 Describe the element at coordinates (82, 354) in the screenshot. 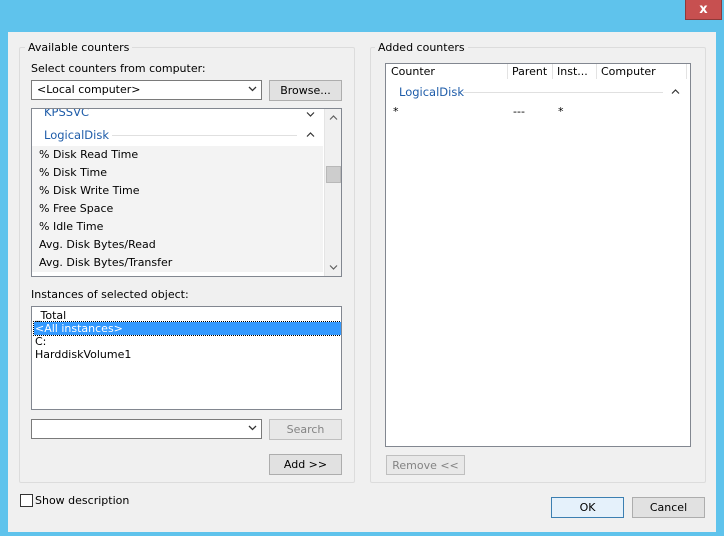

I see `instance-item: HarddiskVolume1` at that location.